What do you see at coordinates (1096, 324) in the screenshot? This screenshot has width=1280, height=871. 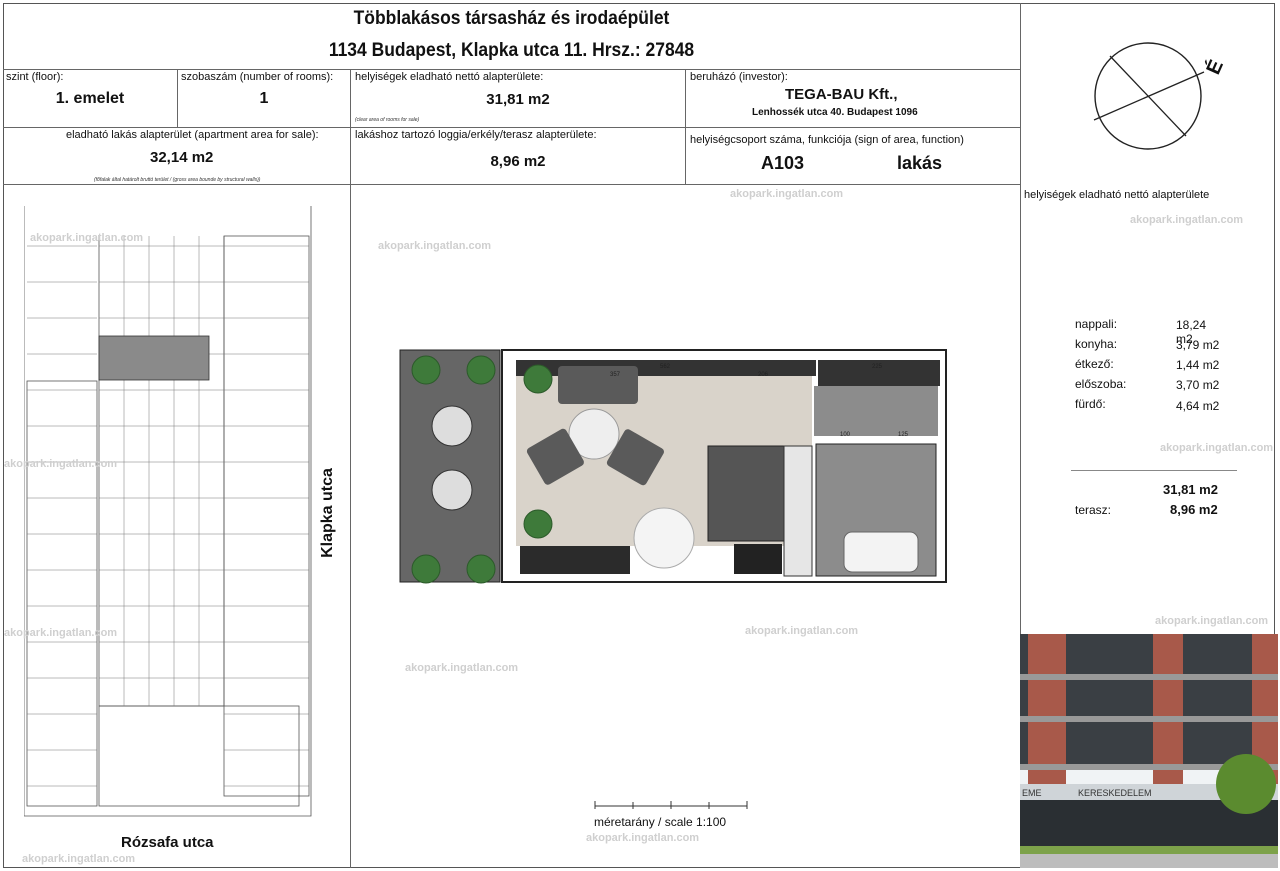 I see `room-name: nappali:` at bounding box center [1096, 324].